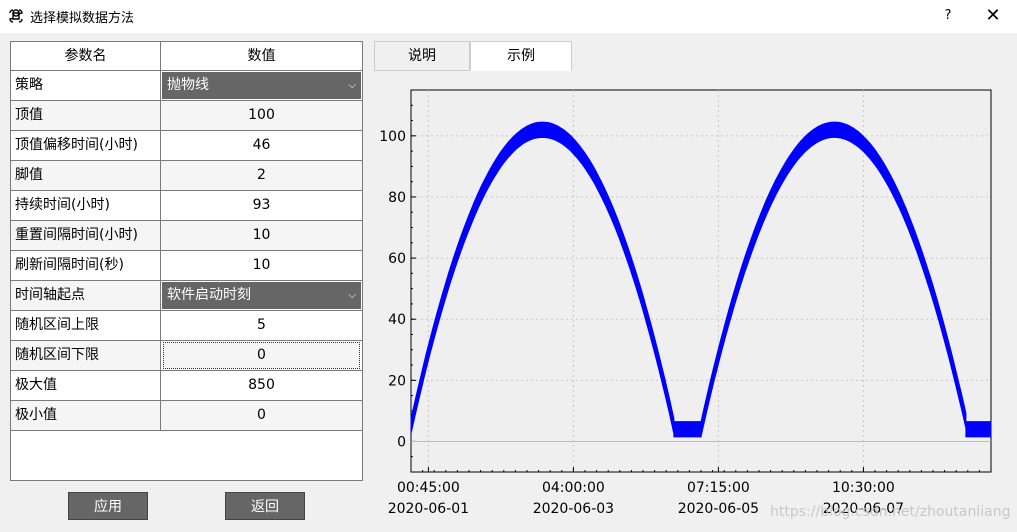  What do you see at coordinates (16, 16) in the screenshot?
I see `command-icon` at bounding box center [16, 16].